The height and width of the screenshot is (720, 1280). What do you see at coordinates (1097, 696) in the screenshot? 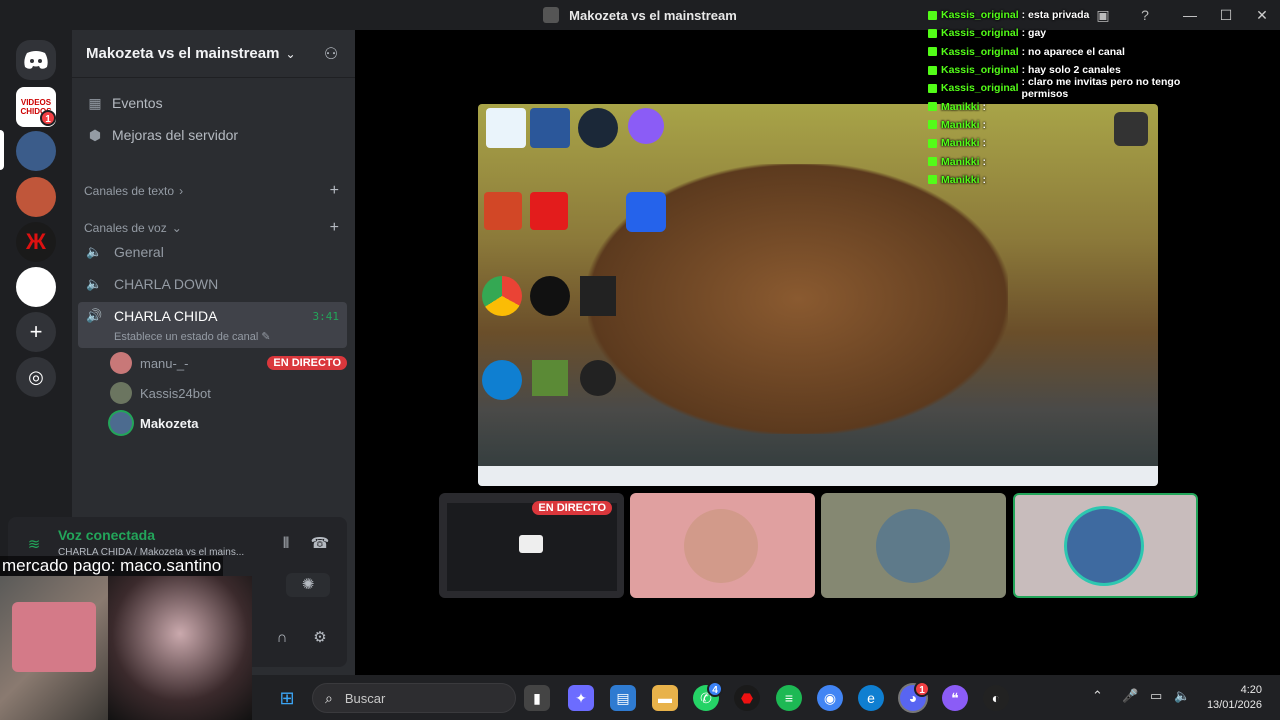
I see `tray-chevron-icon: ⌃` at bounding box center [1097, 696].